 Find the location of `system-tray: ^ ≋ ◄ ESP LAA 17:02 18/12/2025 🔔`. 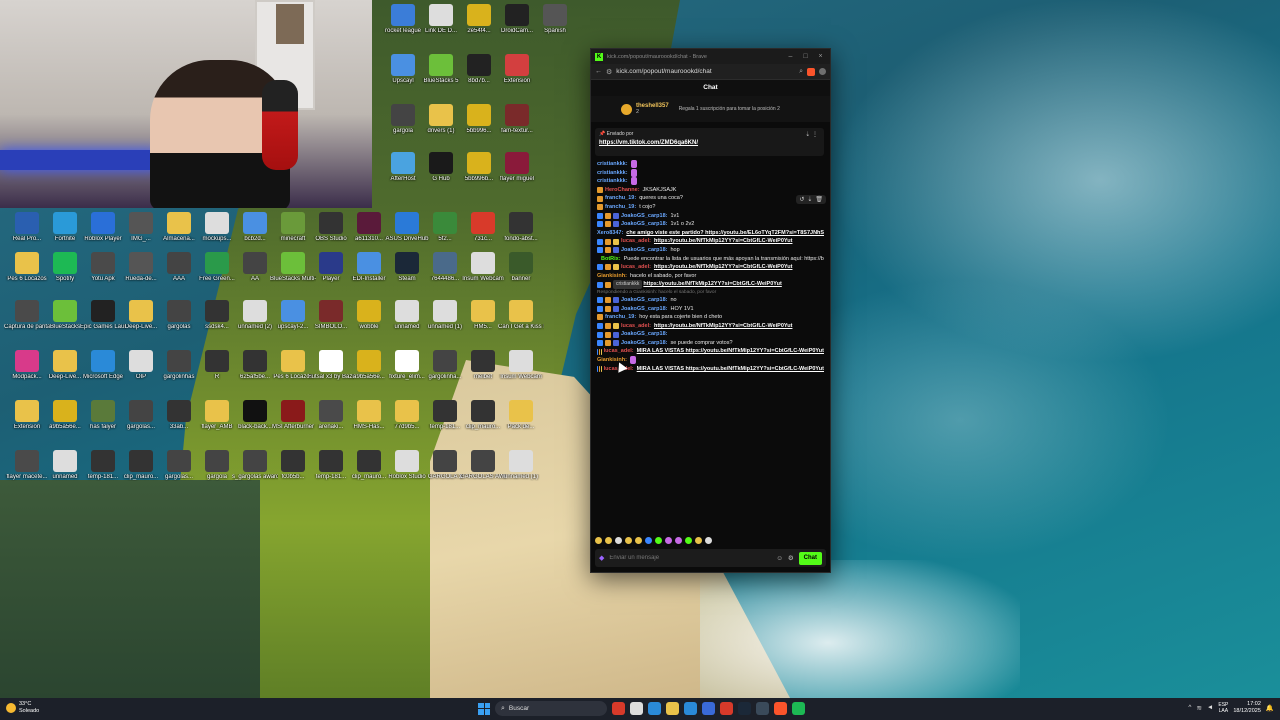

system-tray: ^ ≋ ◄ ESP LAA 17:02 18/12/2025 🔔 is located at coordinates (1231, 707).